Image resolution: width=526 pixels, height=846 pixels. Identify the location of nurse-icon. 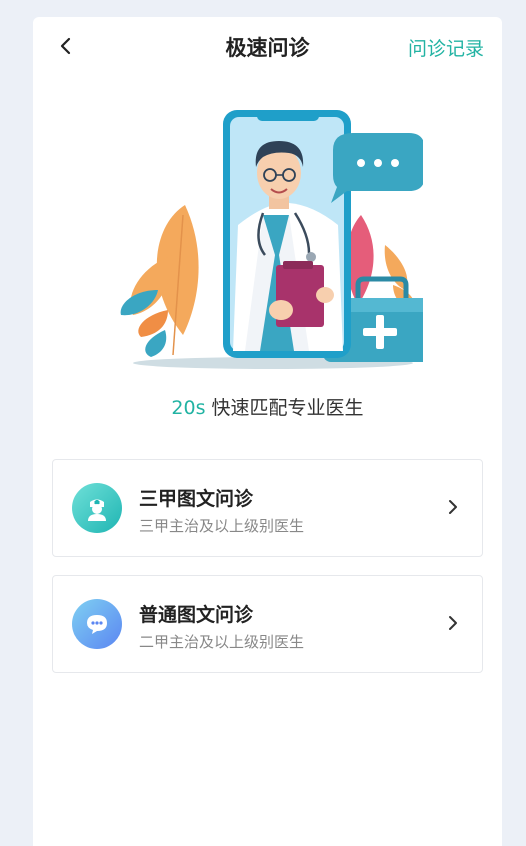
(97, 510).